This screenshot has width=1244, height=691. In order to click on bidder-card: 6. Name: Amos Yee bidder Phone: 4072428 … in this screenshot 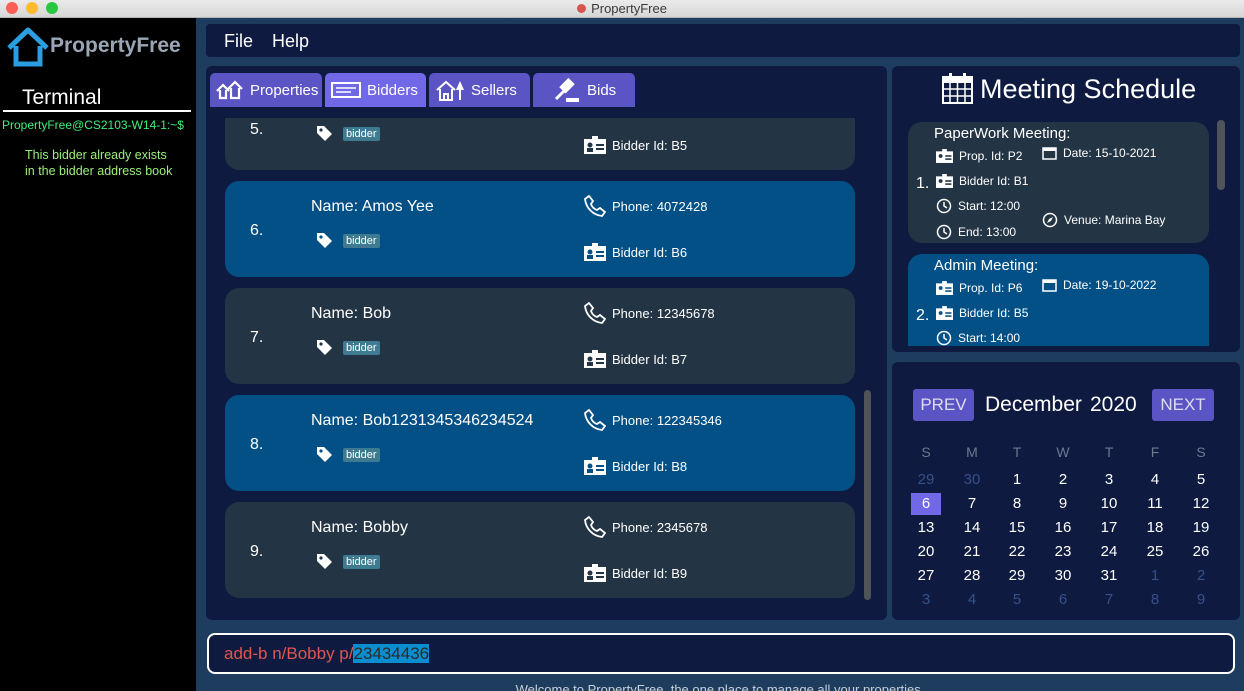, I will do `click(540, 229)`.